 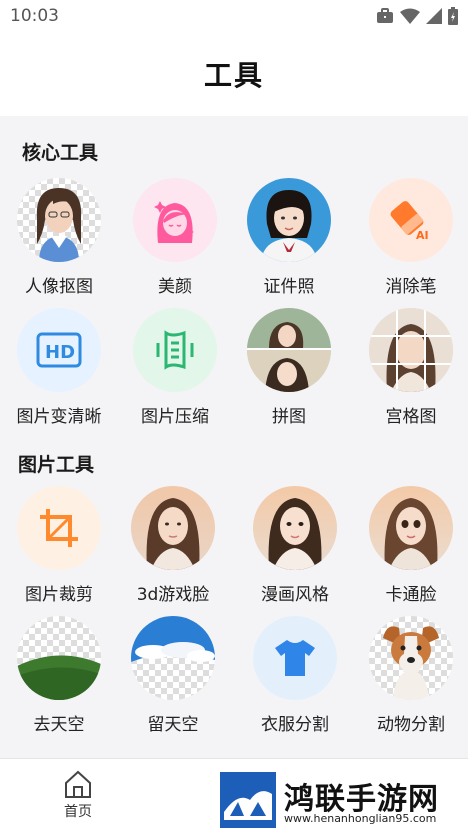 What do you see at coordinates (248, 800) in the screenshot?
I see `watermark-logo-icon` at bounding box center [248, 800].